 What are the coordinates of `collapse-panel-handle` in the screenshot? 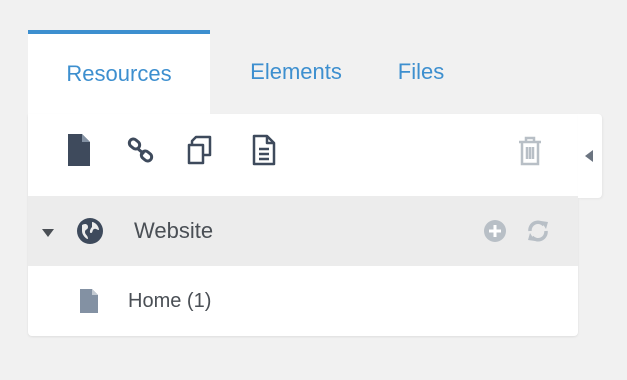 It's located at (590, 156).